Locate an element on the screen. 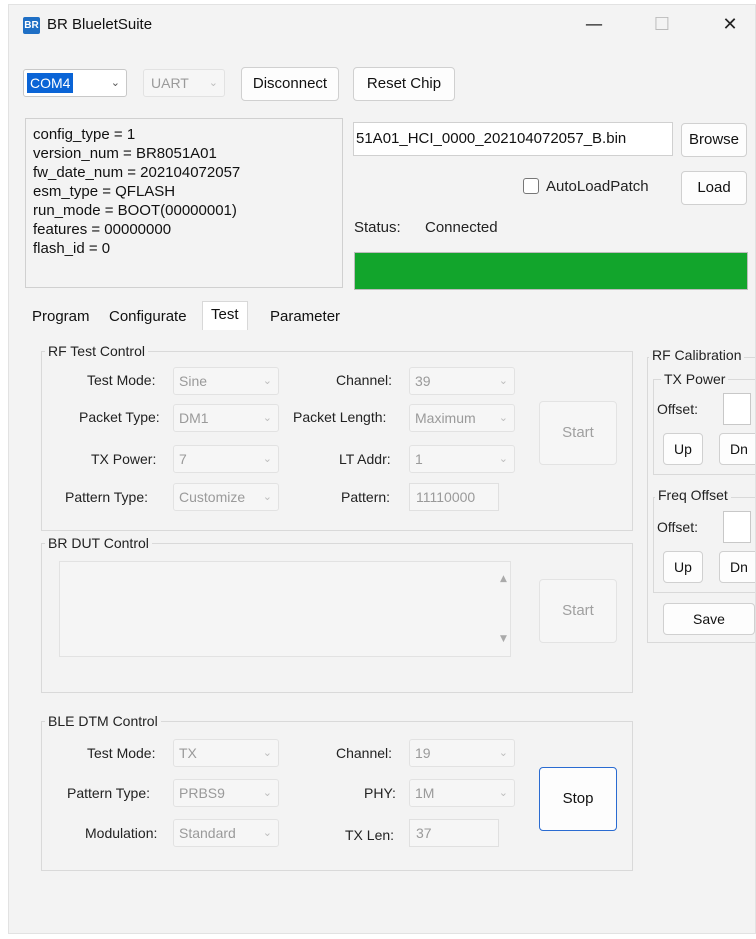 This screenshot has height=939, width=756. tab-configurate: Configurate is located at coordinates (148, 317).